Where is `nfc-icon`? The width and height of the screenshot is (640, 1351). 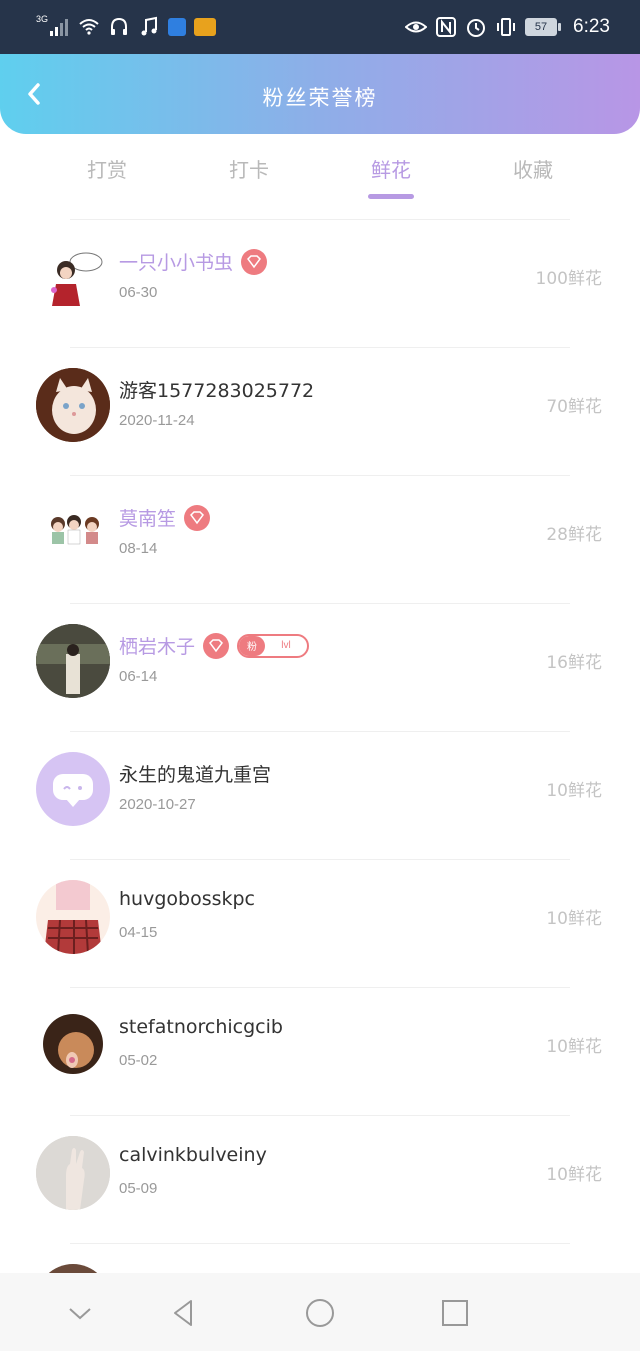 nfc-icon is located at coordinates (446, 27).